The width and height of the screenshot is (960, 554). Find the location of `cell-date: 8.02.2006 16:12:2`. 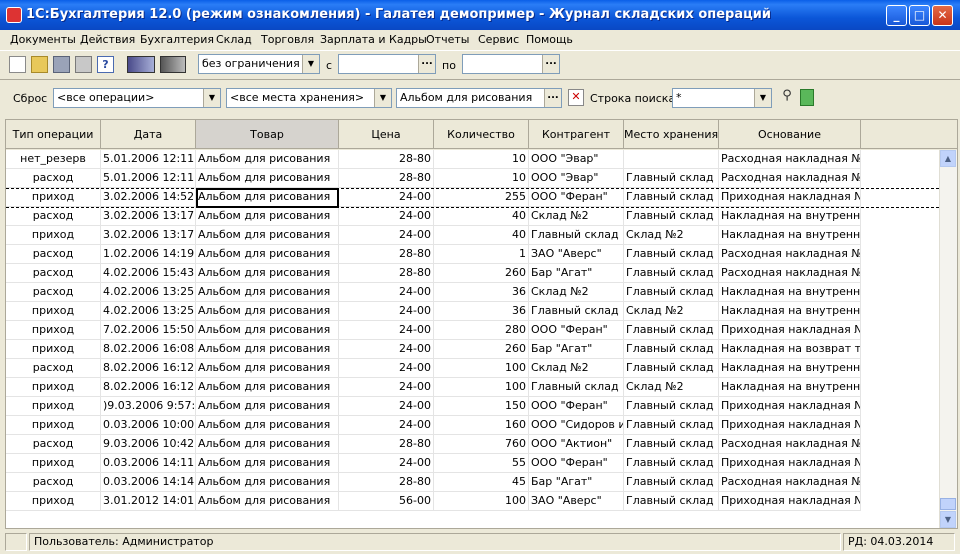

cell-date: 8.02.2006 16:12:2 is located at coordinates (148, 387).